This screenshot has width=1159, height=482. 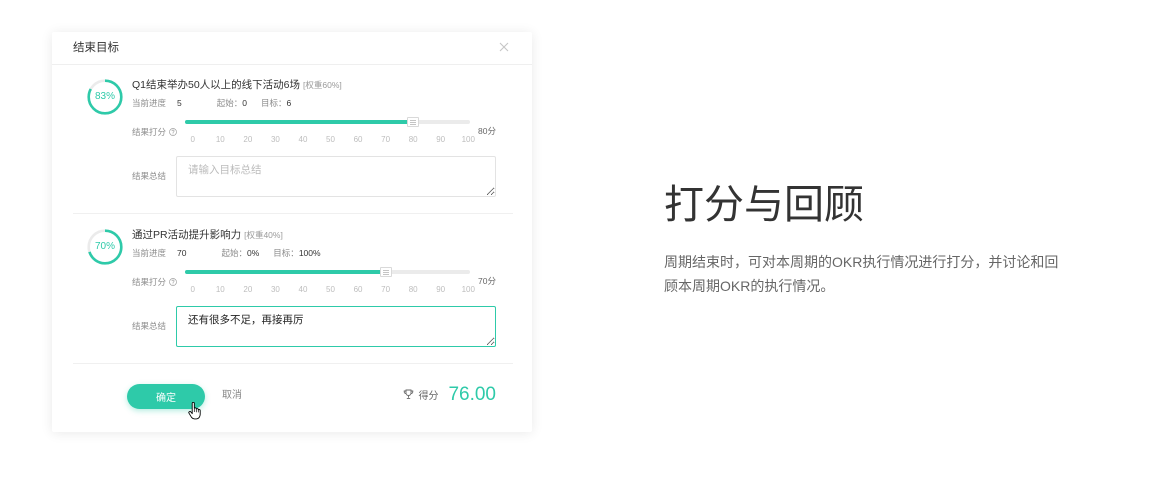 What do you see at coordinates (96, 48) in the screenshot?
I see `modal-title: 结束目标` at bounding box center [96, 48].